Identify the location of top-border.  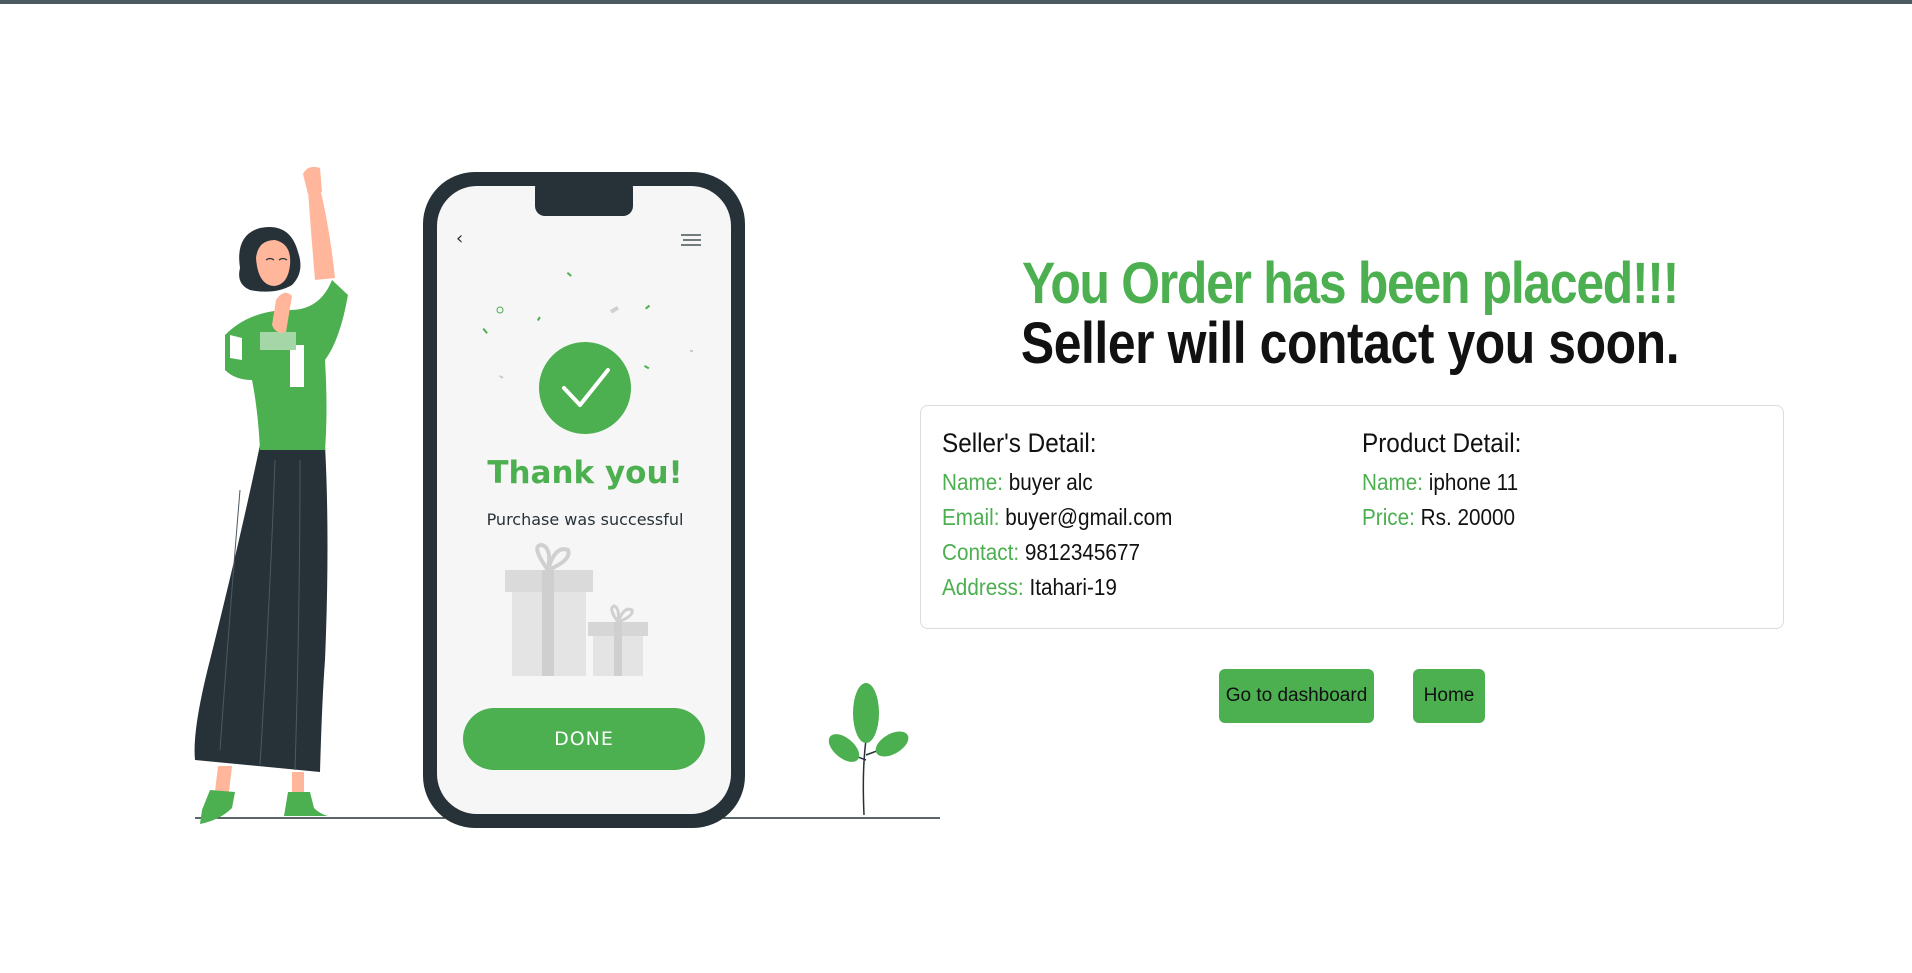
(956, 2).